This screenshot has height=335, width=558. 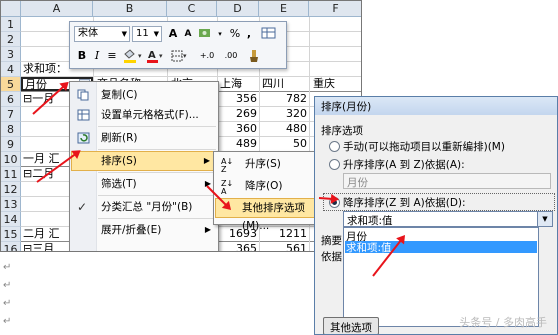 What do you see at coordinates (404, 165) in the screenshot?
I see `ascending-sort-label: 升序排序(A 到 Z)依据(A):` at bounding box center [404, 165].